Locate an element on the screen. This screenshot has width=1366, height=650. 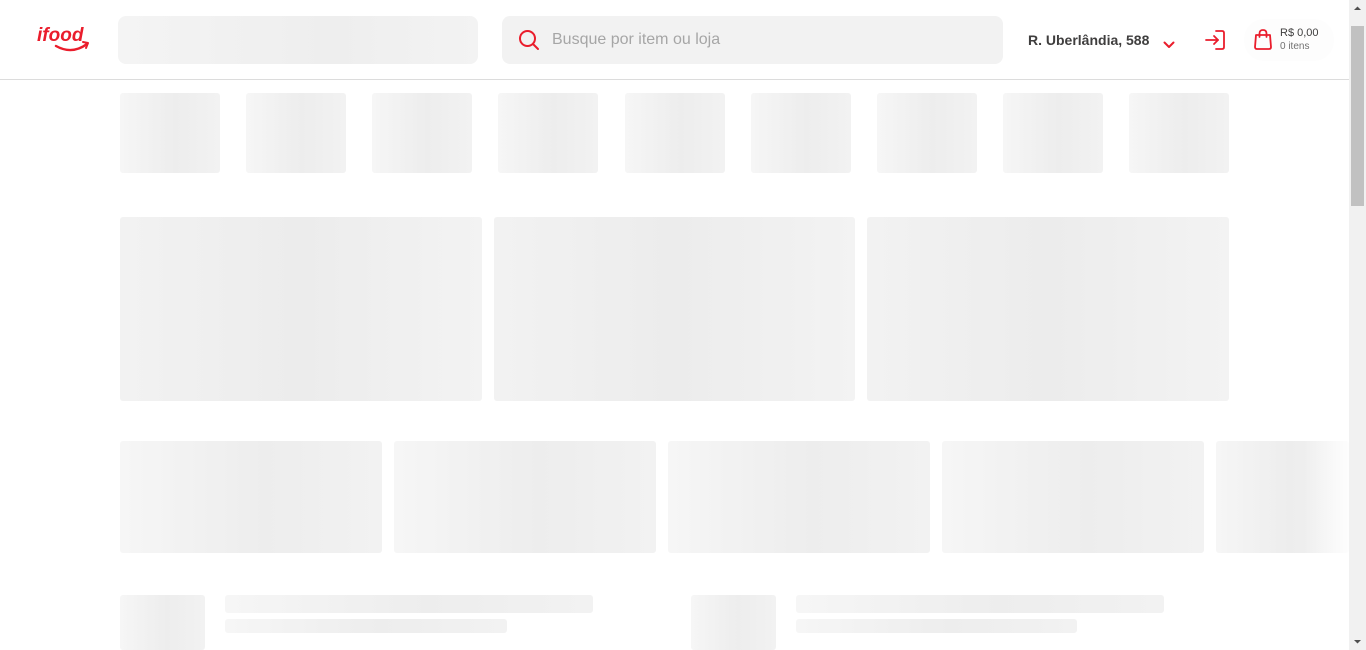
search-input is located at coordinates (767, 40).